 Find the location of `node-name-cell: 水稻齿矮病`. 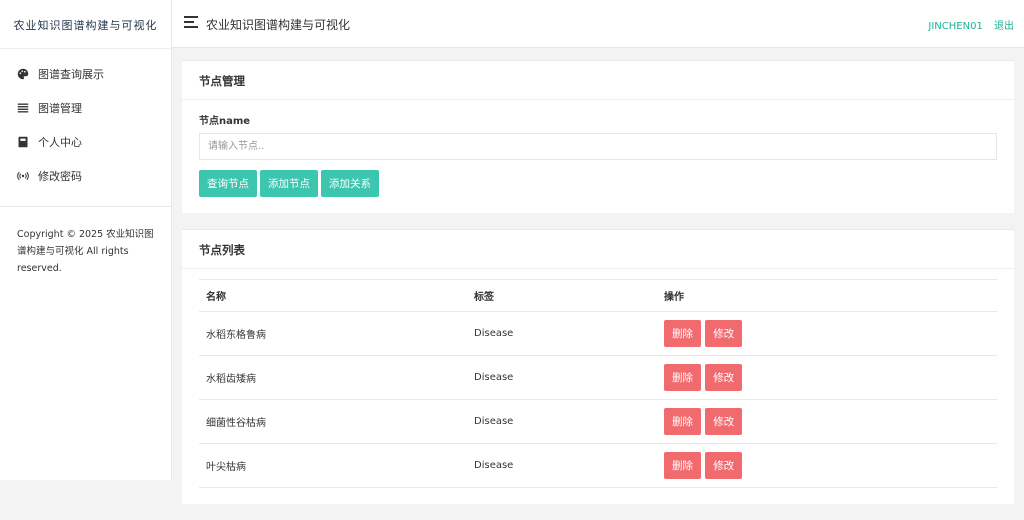

node-name-cell: 水稻齿矮病 is located at coordinates (333, 377).